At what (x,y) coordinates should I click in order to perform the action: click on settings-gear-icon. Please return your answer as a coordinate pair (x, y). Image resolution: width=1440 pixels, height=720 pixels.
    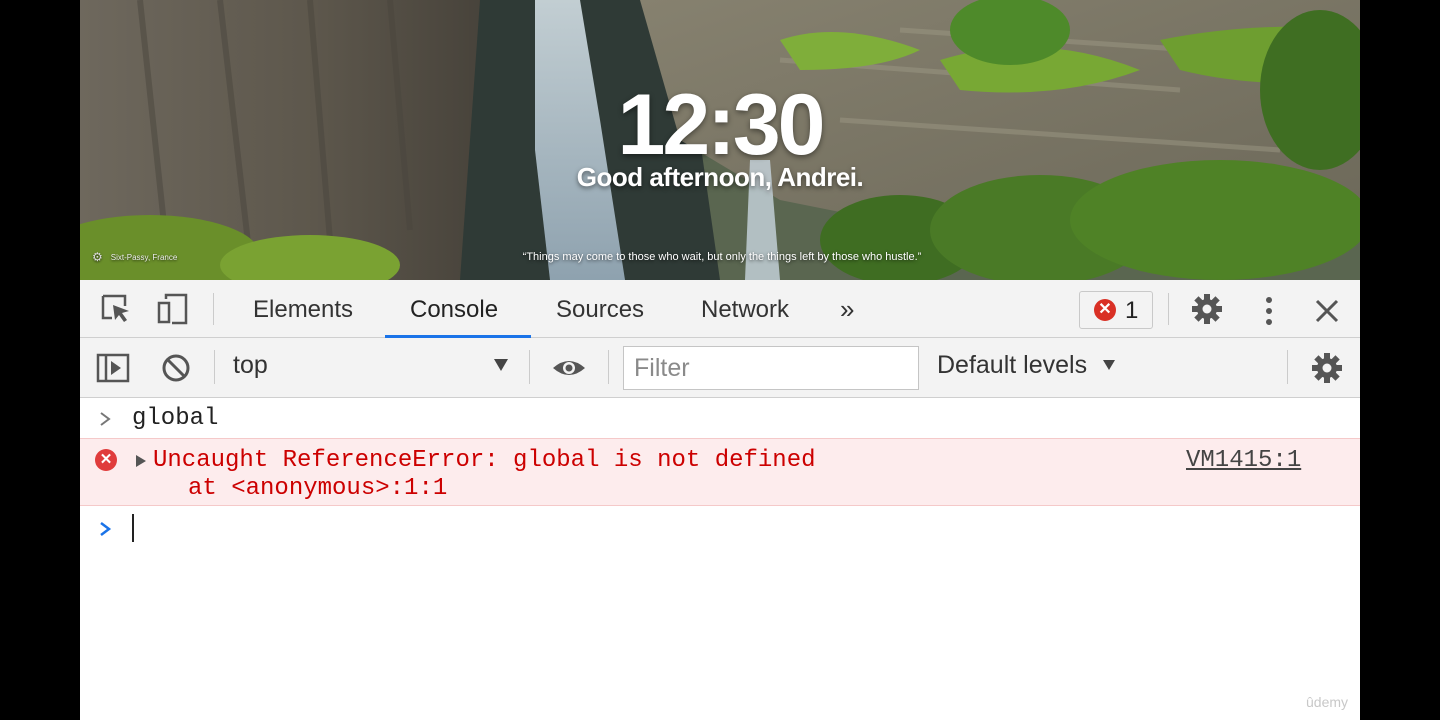
    Looking at the image, I should click on (1207, 309).